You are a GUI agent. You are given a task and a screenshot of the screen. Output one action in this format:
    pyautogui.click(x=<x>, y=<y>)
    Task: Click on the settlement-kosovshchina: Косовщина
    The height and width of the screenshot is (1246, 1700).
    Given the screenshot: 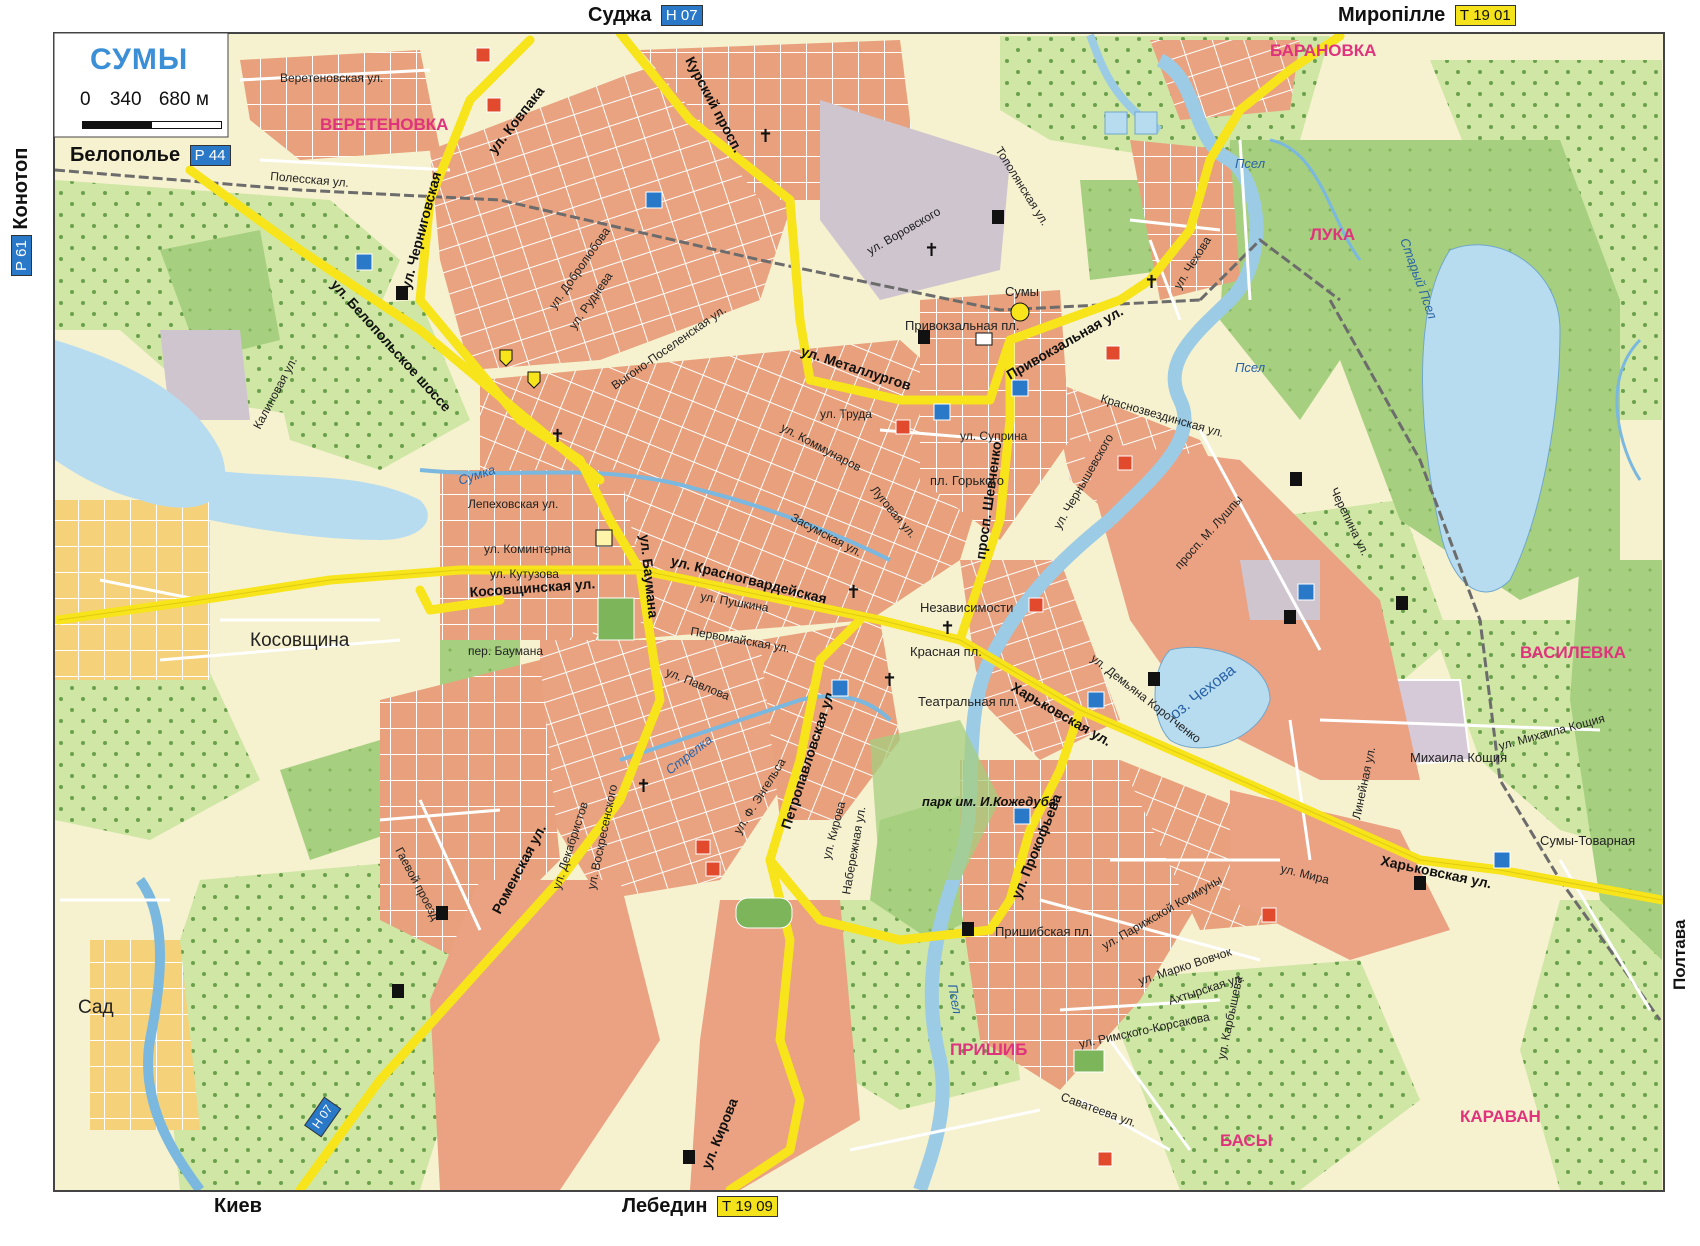 What is the action you would take?
    pyautogui.click(x=300, y=640)
    